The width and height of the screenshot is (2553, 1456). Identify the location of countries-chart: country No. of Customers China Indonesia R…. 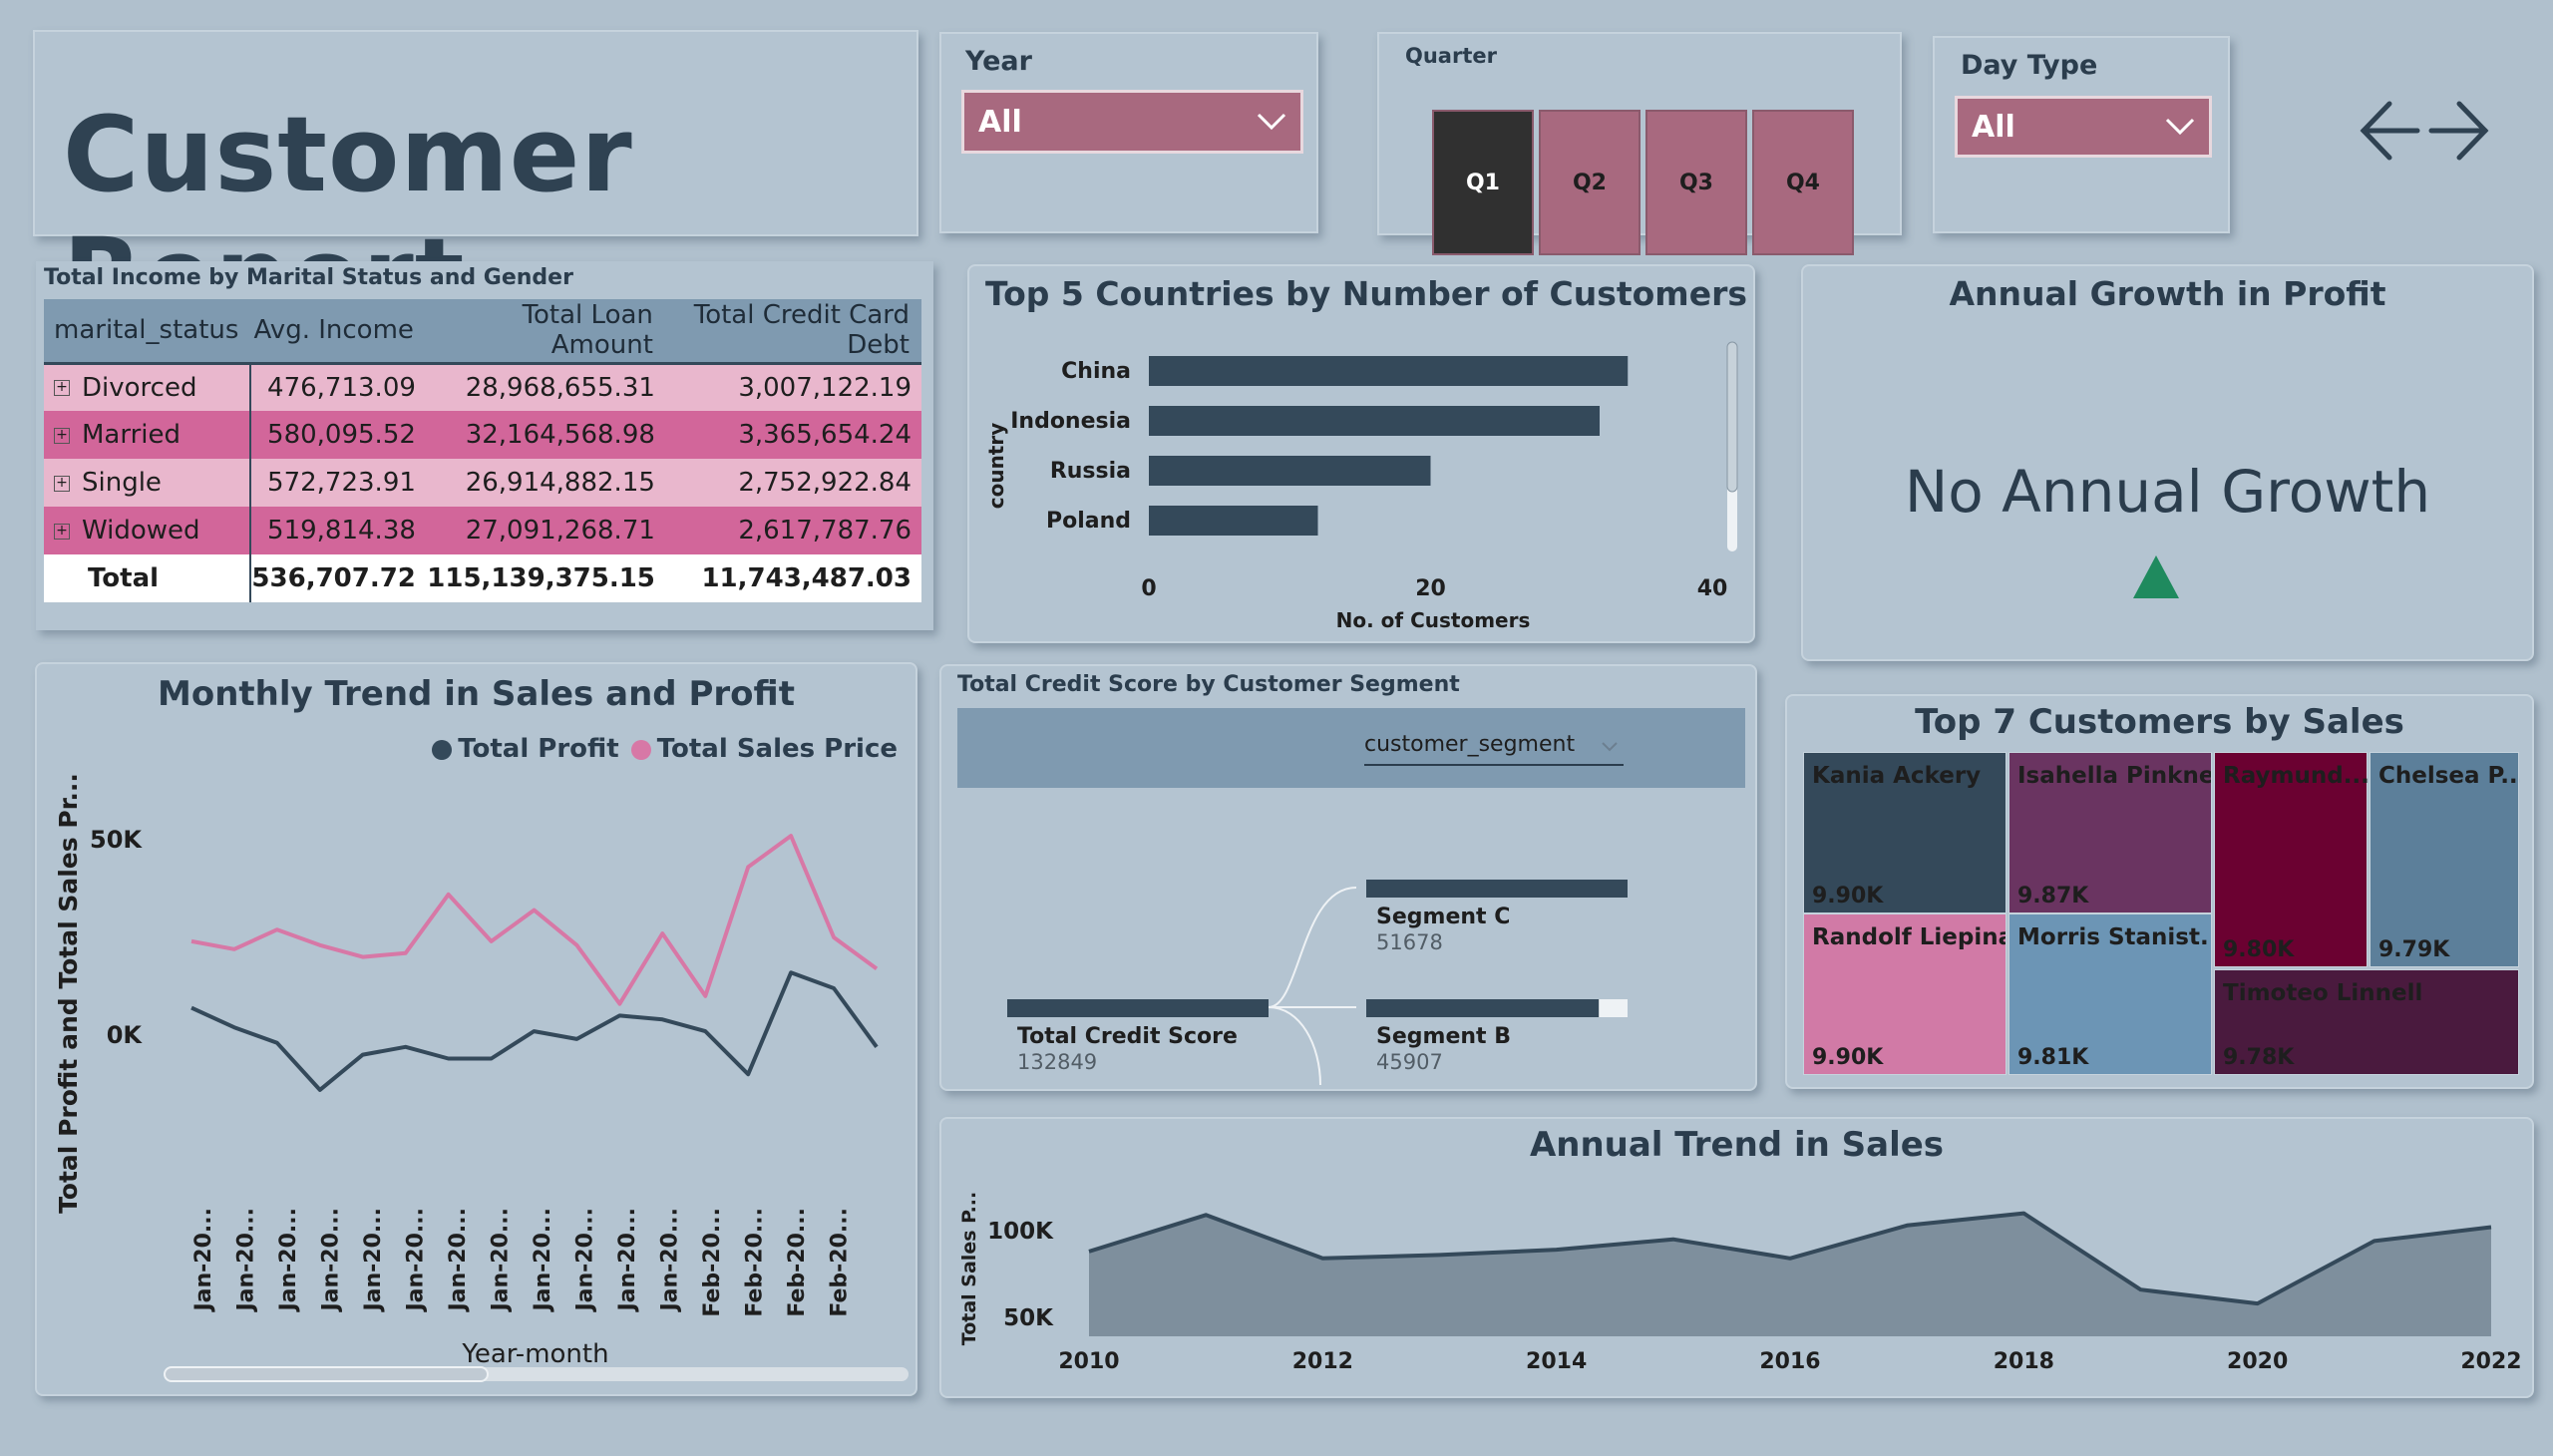
(1361, 486).